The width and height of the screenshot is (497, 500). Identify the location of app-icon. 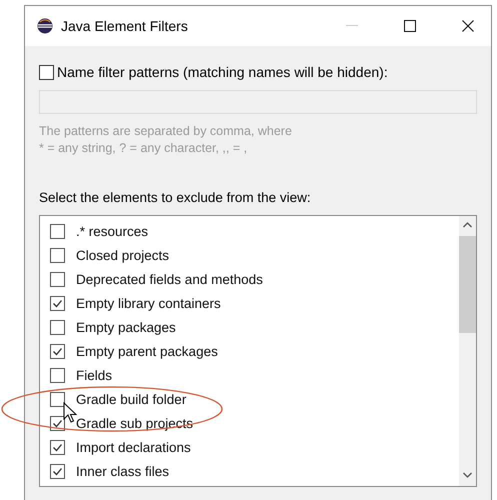
(45, 26).